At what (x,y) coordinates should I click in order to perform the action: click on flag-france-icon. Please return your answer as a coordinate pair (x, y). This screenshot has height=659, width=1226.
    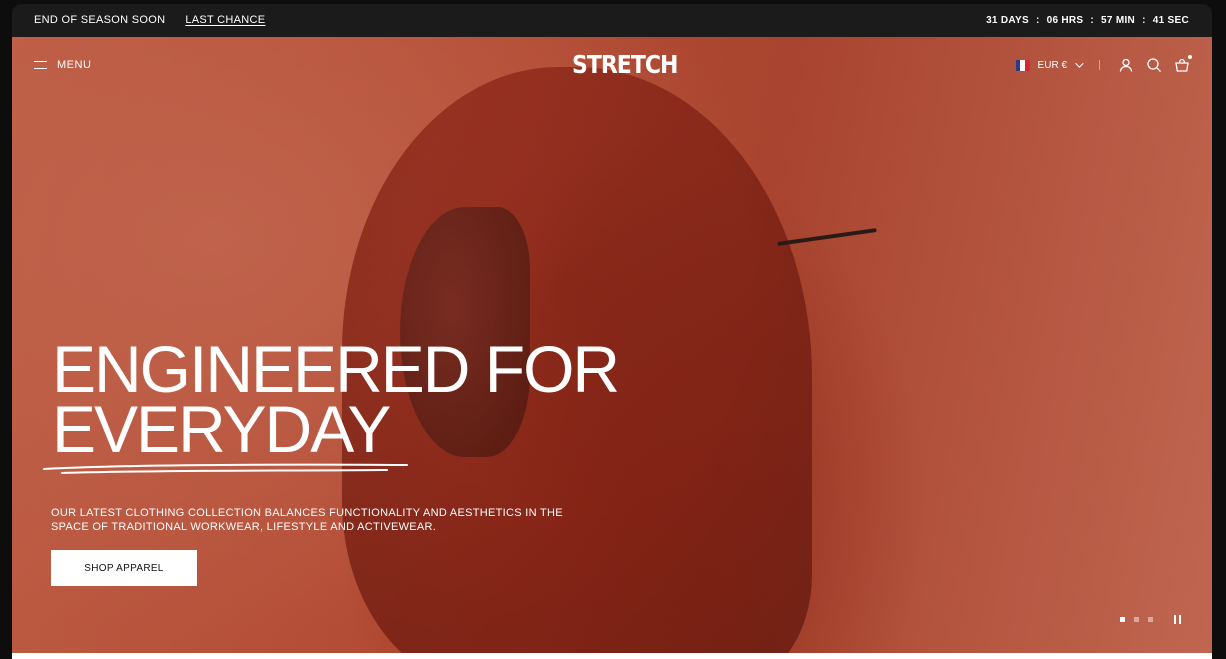
    Looking at the image, I should click on (1022, 65).